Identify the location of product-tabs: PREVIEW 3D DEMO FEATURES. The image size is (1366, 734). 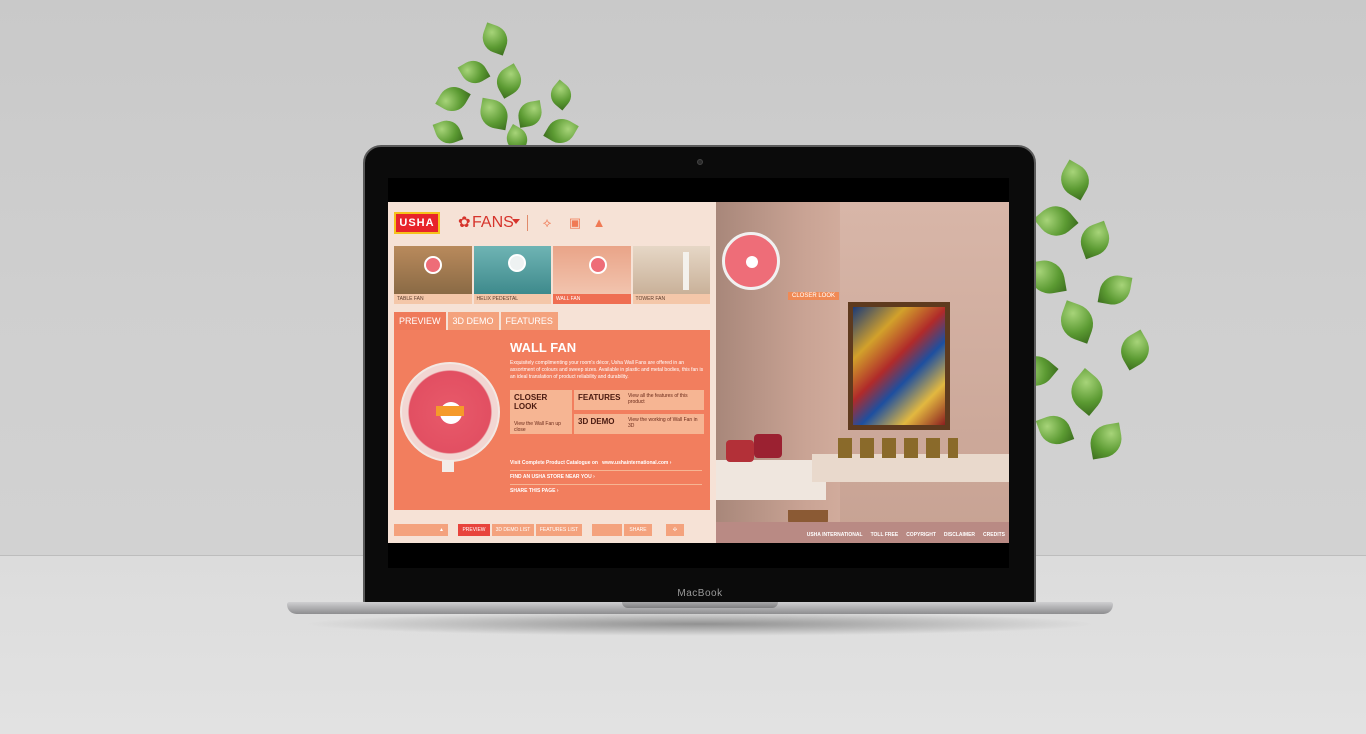
(476, 321).